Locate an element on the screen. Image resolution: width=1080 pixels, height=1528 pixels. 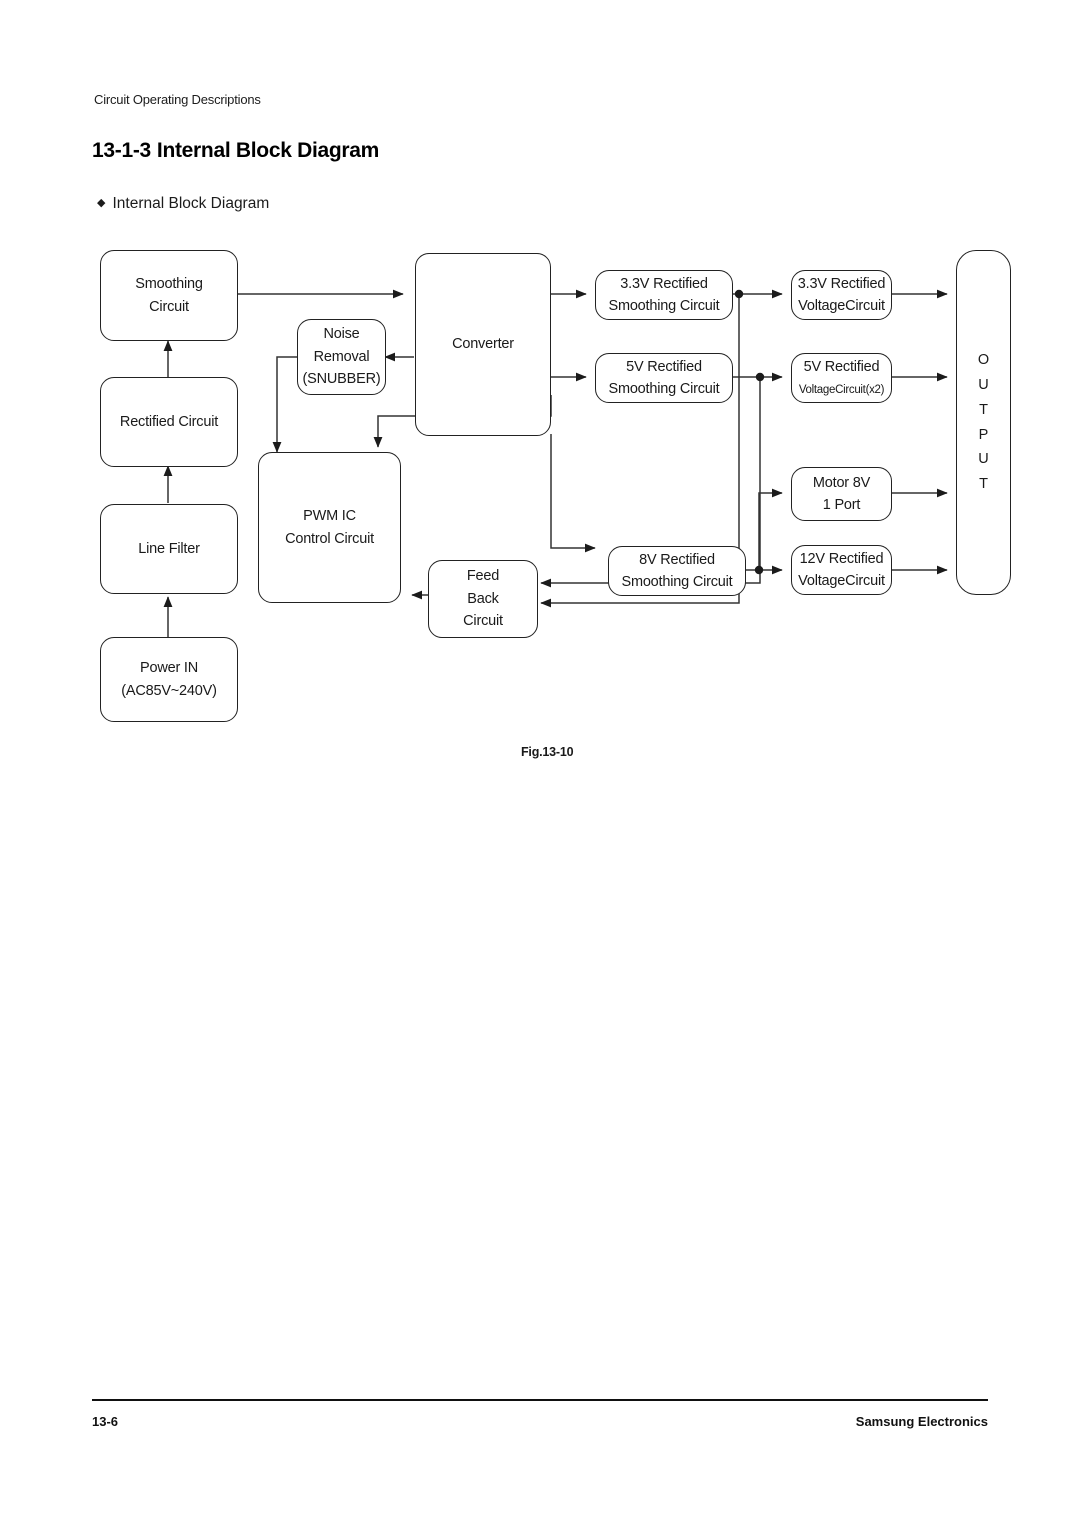
block-output-letters: OUTPUT is located at coordinates (983, 423).